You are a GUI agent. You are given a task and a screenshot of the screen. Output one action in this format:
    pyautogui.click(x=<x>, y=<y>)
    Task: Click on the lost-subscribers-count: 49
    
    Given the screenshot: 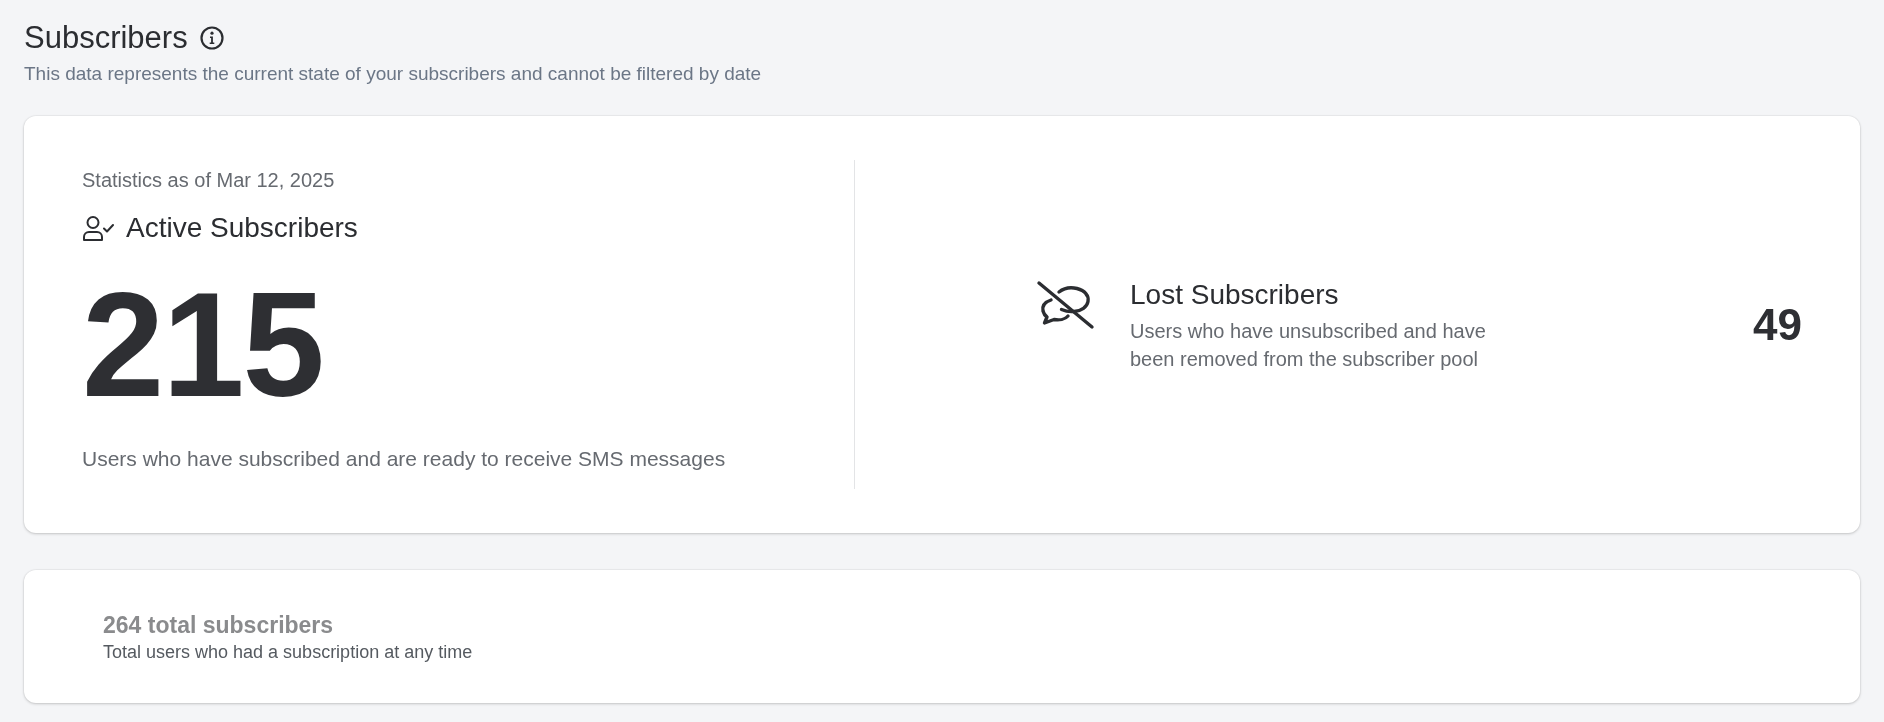 What is the action you would take?
    pyautogui.click(x=1777, y=324)
    